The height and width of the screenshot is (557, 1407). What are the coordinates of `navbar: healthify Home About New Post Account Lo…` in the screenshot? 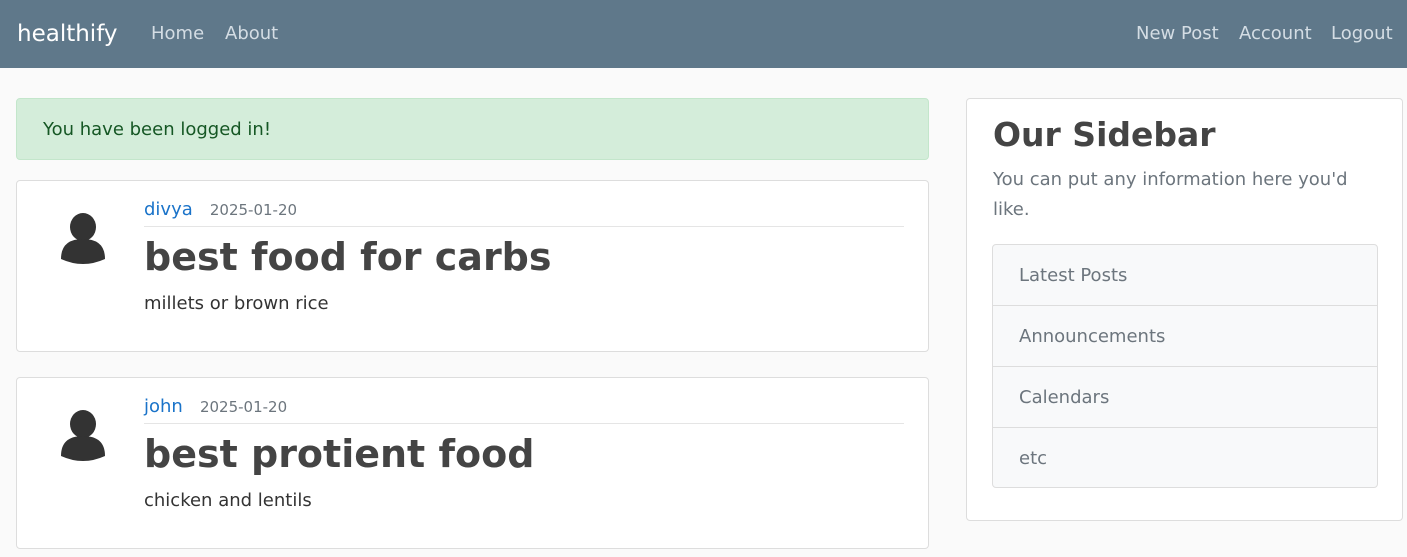 It's located at (703, 34).